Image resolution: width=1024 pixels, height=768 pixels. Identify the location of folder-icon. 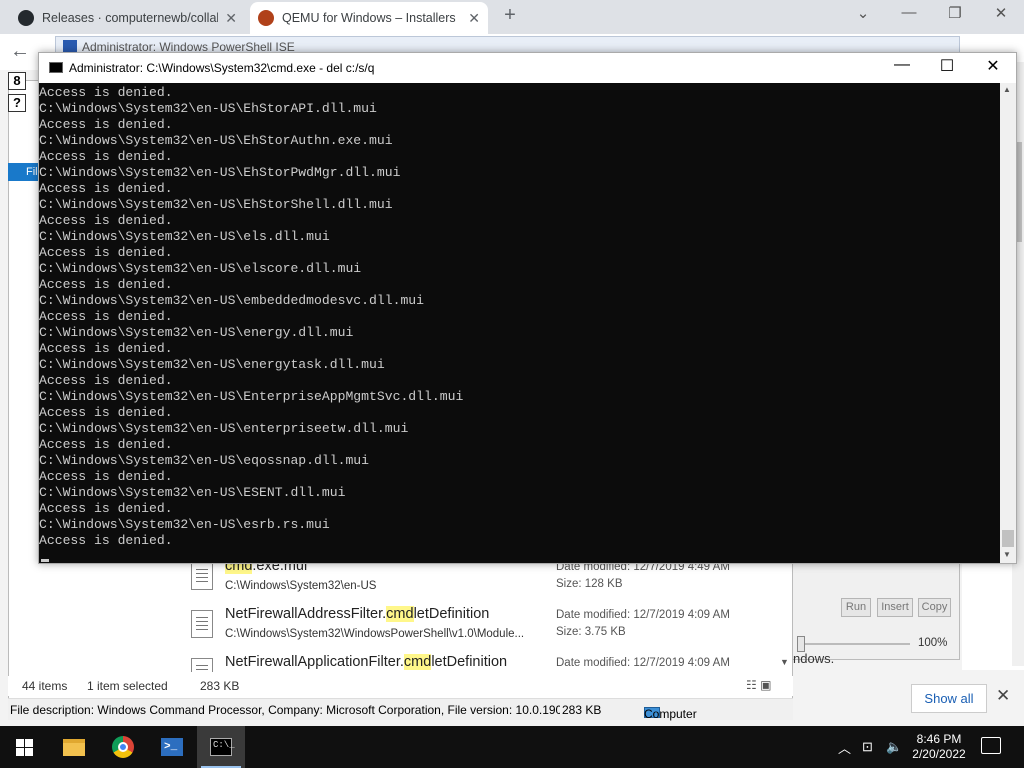
(74, 747).